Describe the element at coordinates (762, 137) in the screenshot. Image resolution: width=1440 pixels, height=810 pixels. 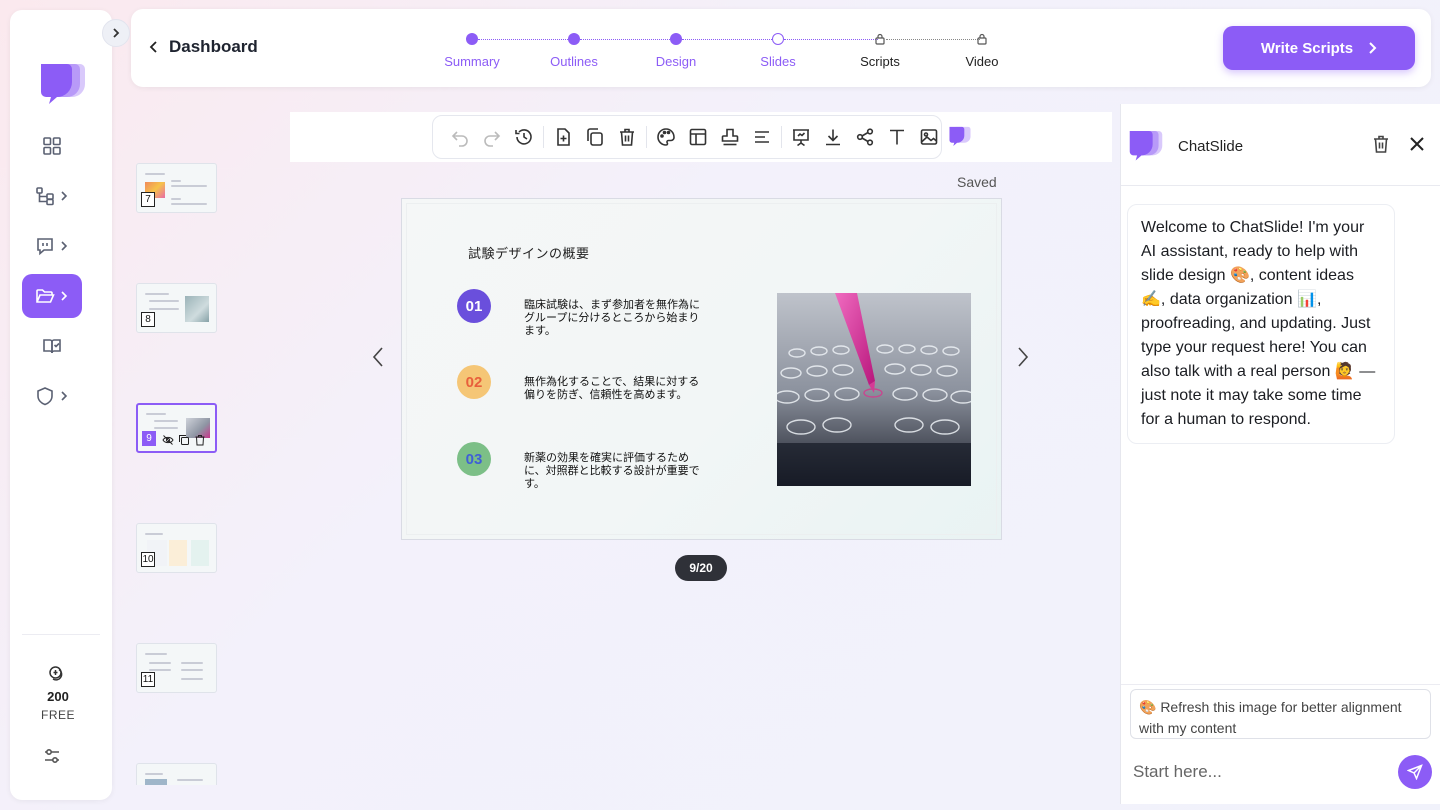
I see `align-text-icon` at that location.